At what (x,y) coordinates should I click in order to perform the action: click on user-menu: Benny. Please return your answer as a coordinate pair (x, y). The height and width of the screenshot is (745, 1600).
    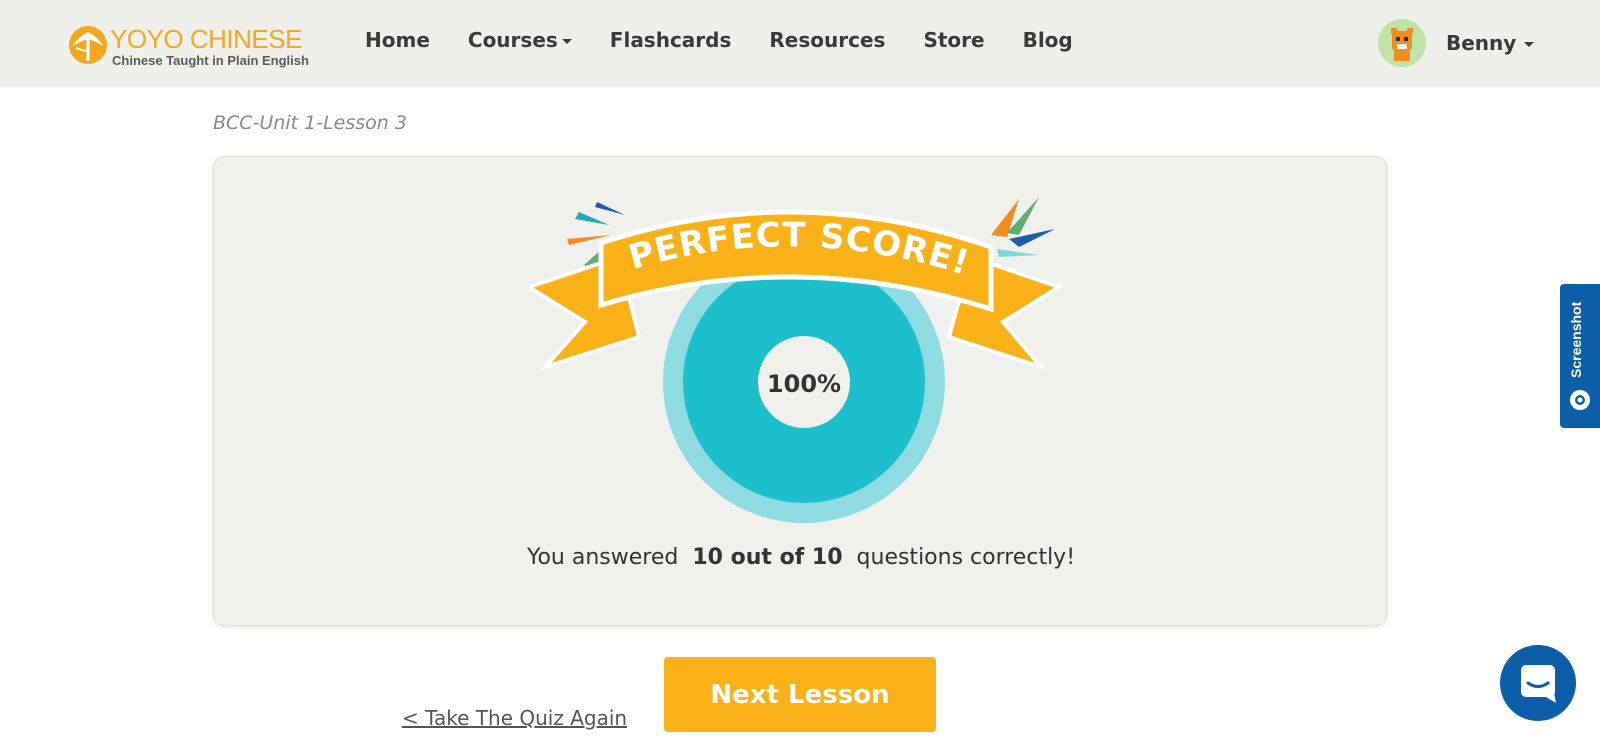
    Looking at the image, I should click on (1456, 43).